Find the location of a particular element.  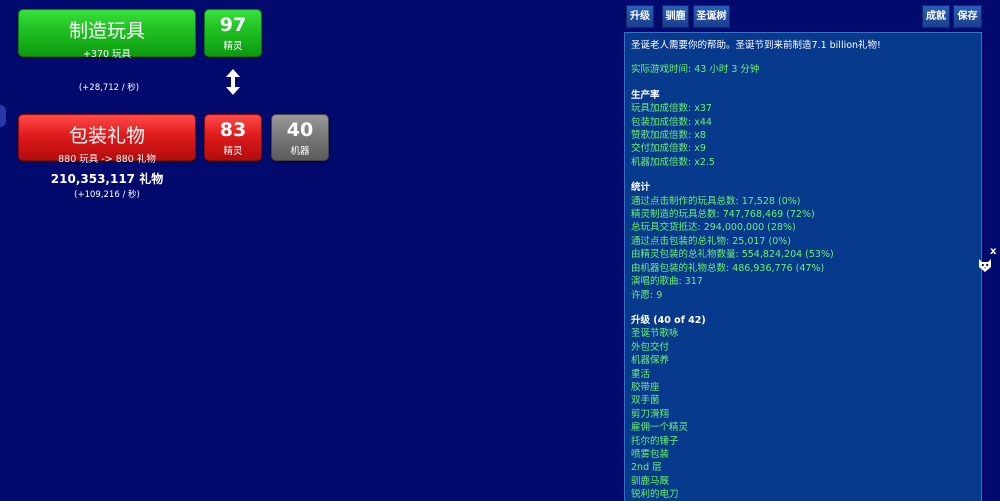

stats-heading: 统计 is located at coordinates (641, 188).